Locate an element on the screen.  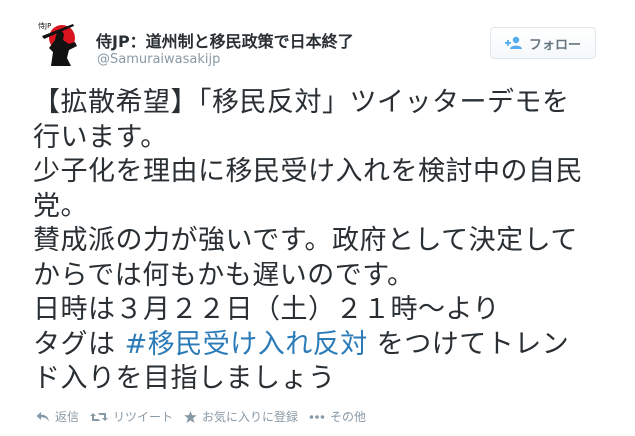
tag-line-prefix: タグは is located at coordinates (79, 344).